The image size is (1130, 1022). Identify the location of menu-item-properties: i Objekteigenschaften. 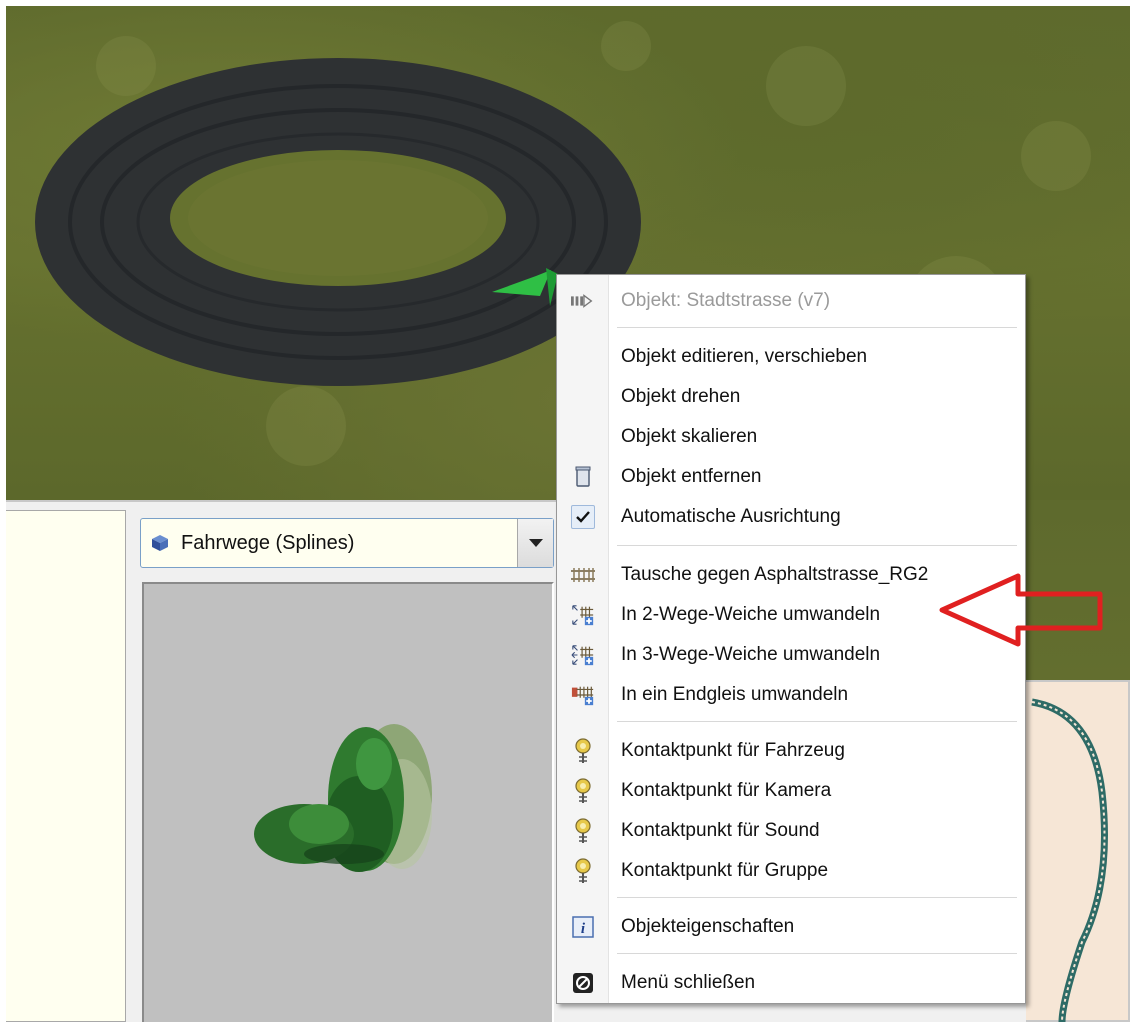
(791, 927).